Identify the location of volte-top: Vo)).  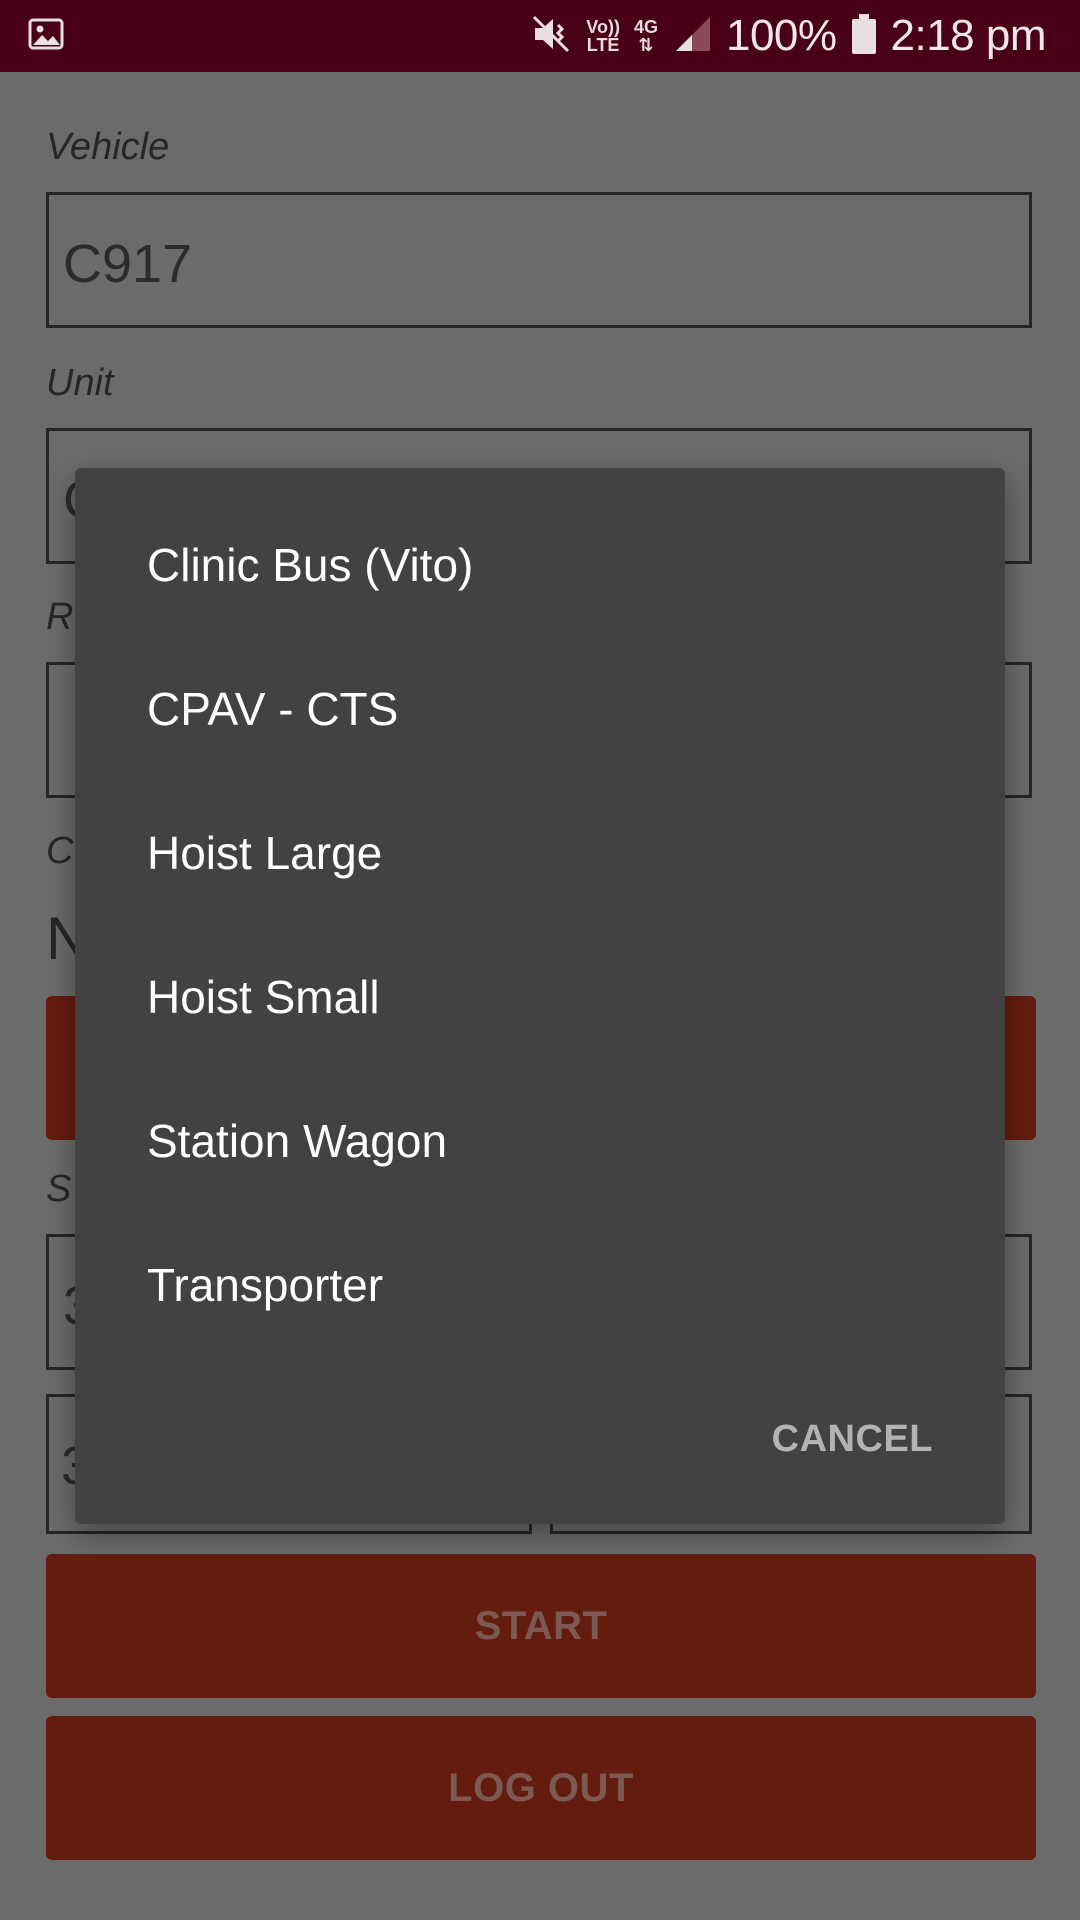
(603, 27).